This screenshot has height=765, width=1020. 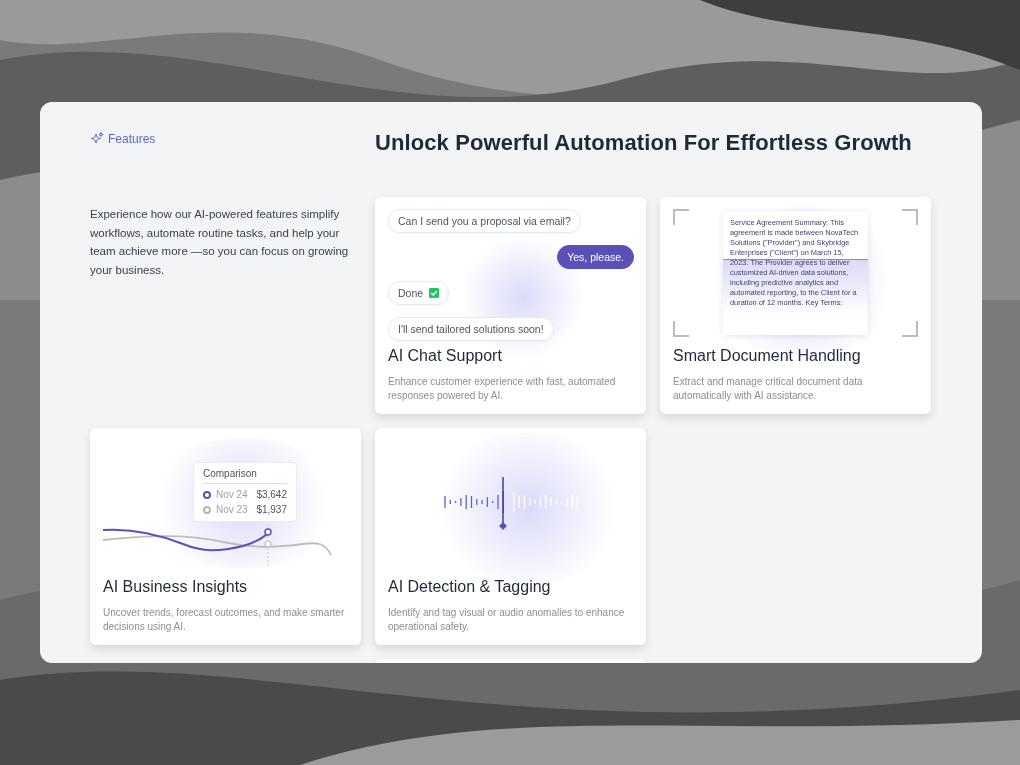 What do you see at coordinates (768, 388) in the screenshot?
I see `card-description: Extract and manage critical document data automatically with AI assistance.` at bounding box center [768, 388].